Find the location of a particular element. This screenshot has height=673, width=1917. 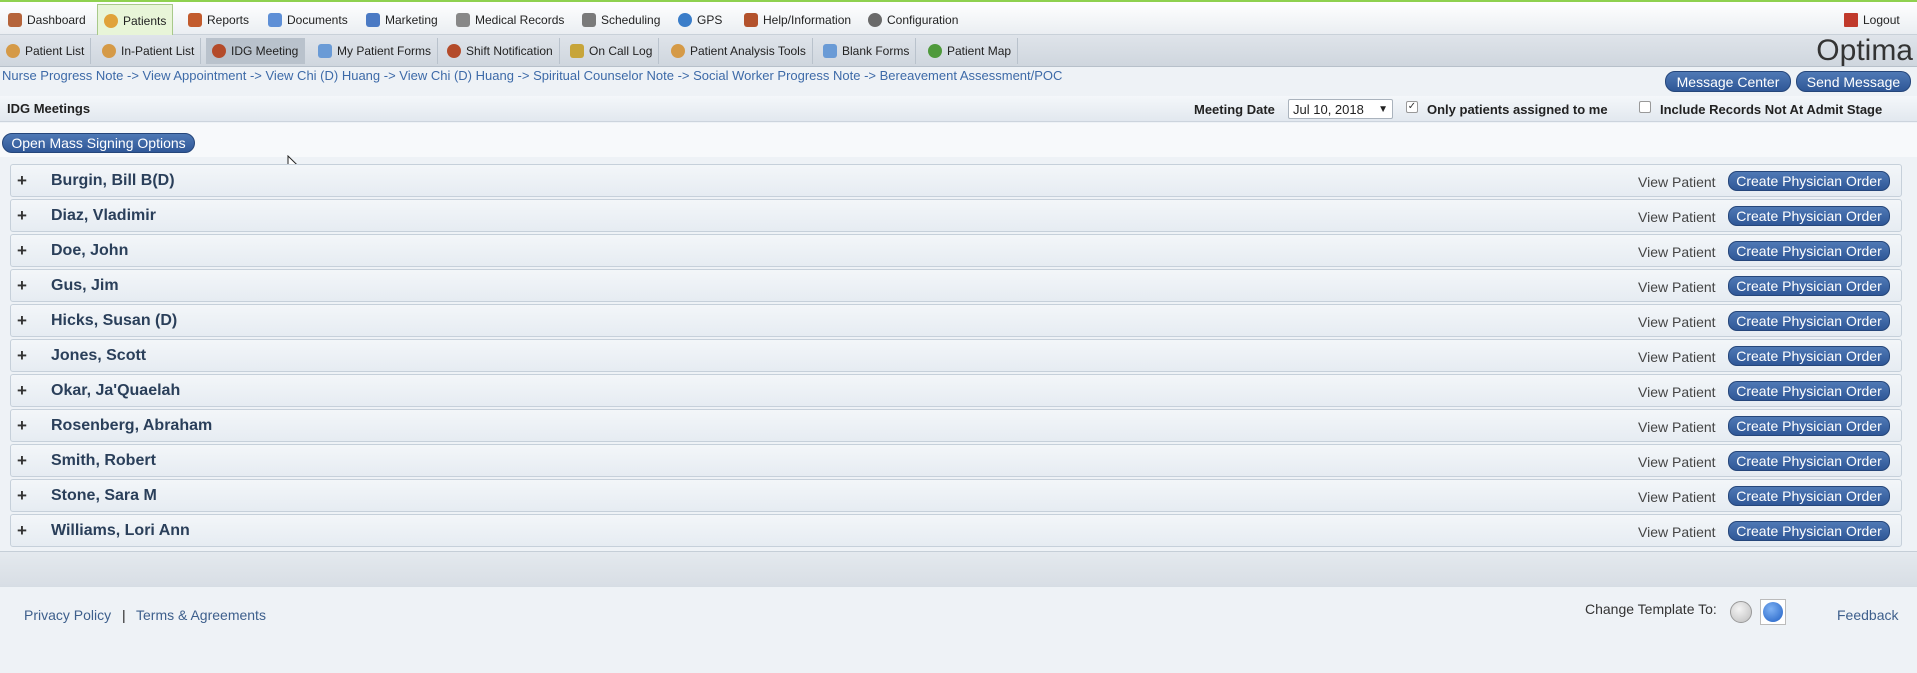

template-gray-button is located at coordinates (1741, 612).